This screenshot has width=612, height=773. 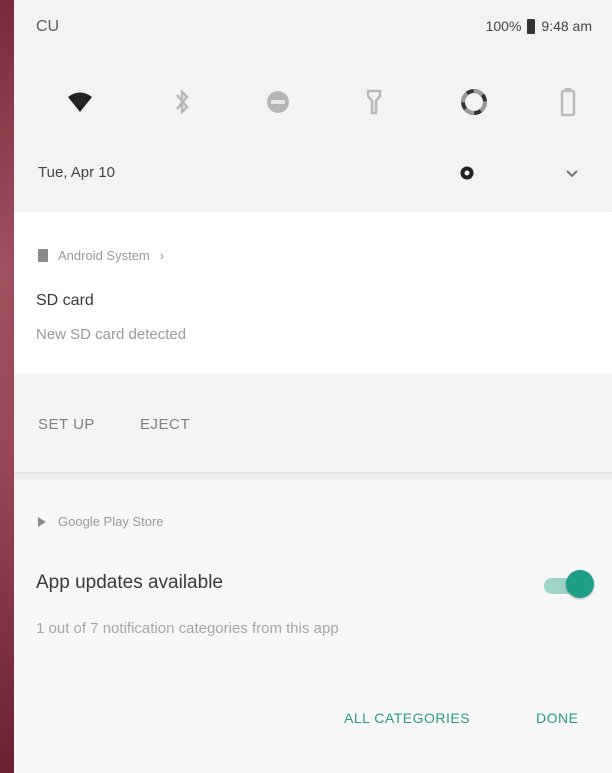 I want to click on notification-text: New SD card detected, so click(x=111, y=334).